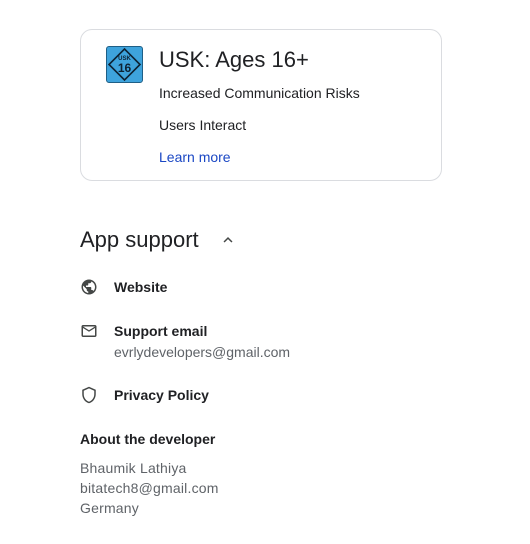  Describe the element at coordinates (195, 157) in the screenshot. I see `learn-more-link: Learn more` at that location.